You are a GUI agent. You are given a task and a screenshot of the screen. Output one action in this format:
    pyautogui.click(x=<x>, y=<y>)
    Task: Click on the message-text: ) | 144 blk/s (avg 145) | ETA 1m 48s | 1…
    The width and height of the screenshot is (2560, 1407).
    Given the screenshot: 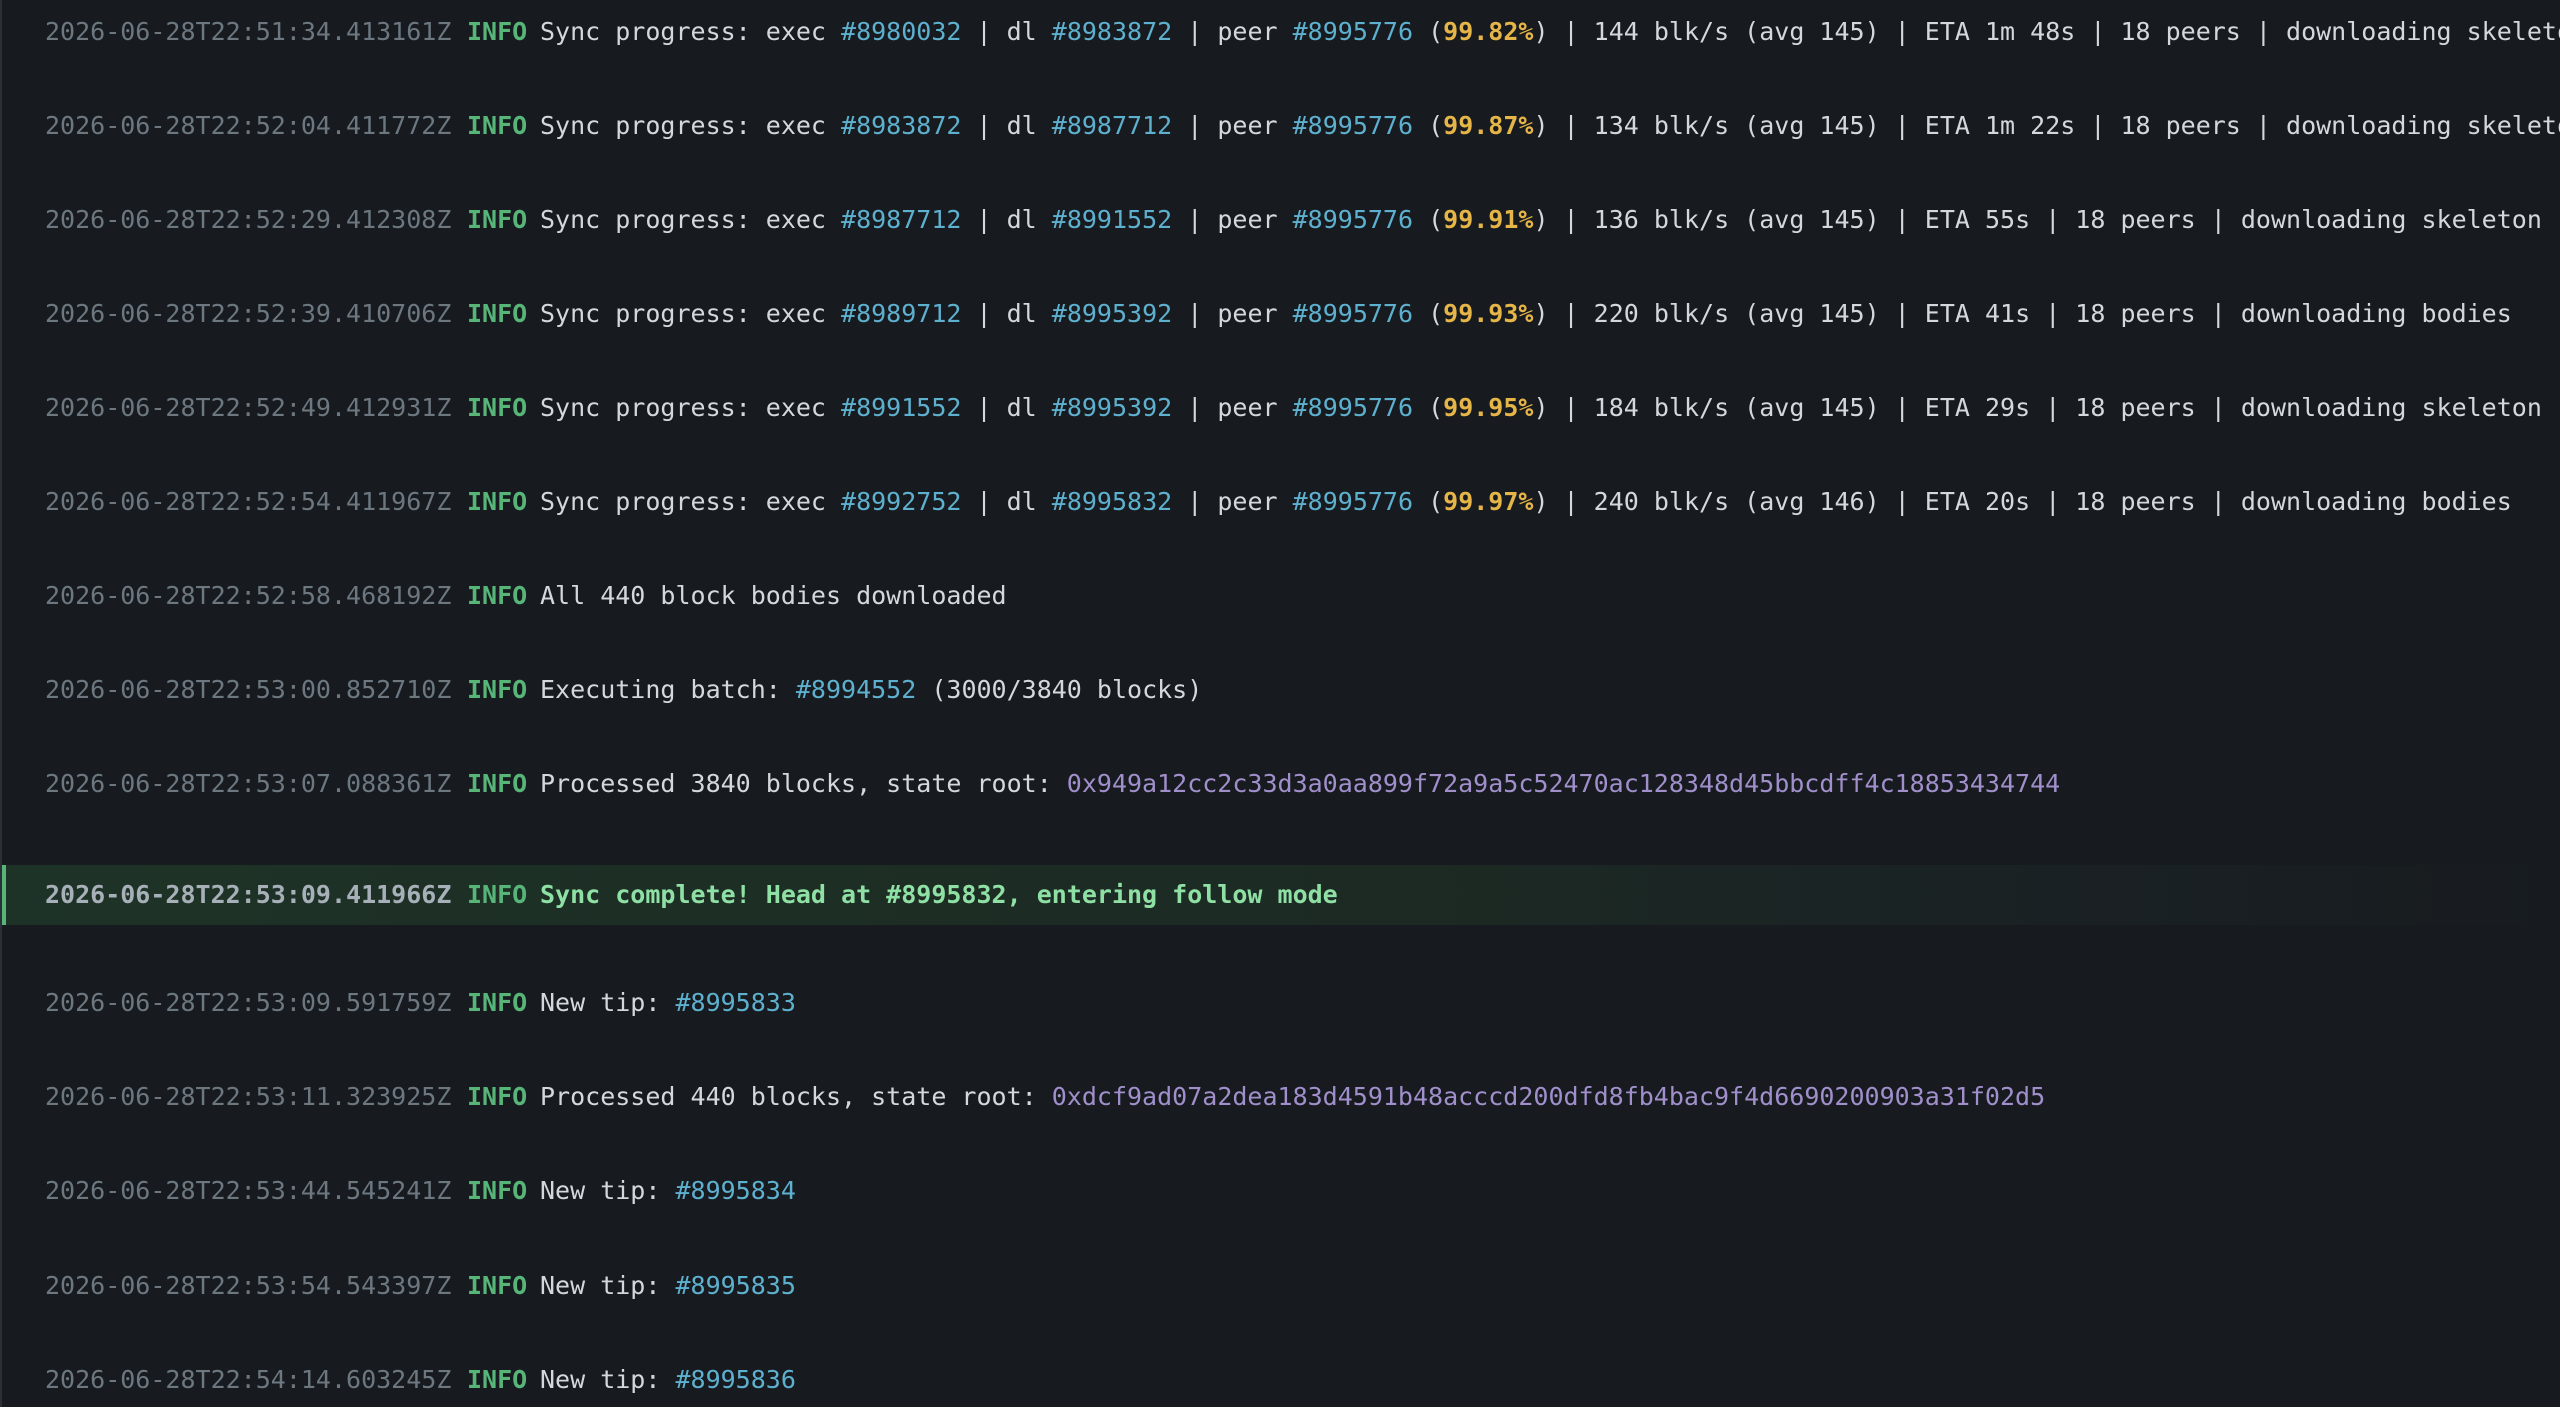 What is the action you would take?
    pyautogui.click(x=2046, y=31)
    